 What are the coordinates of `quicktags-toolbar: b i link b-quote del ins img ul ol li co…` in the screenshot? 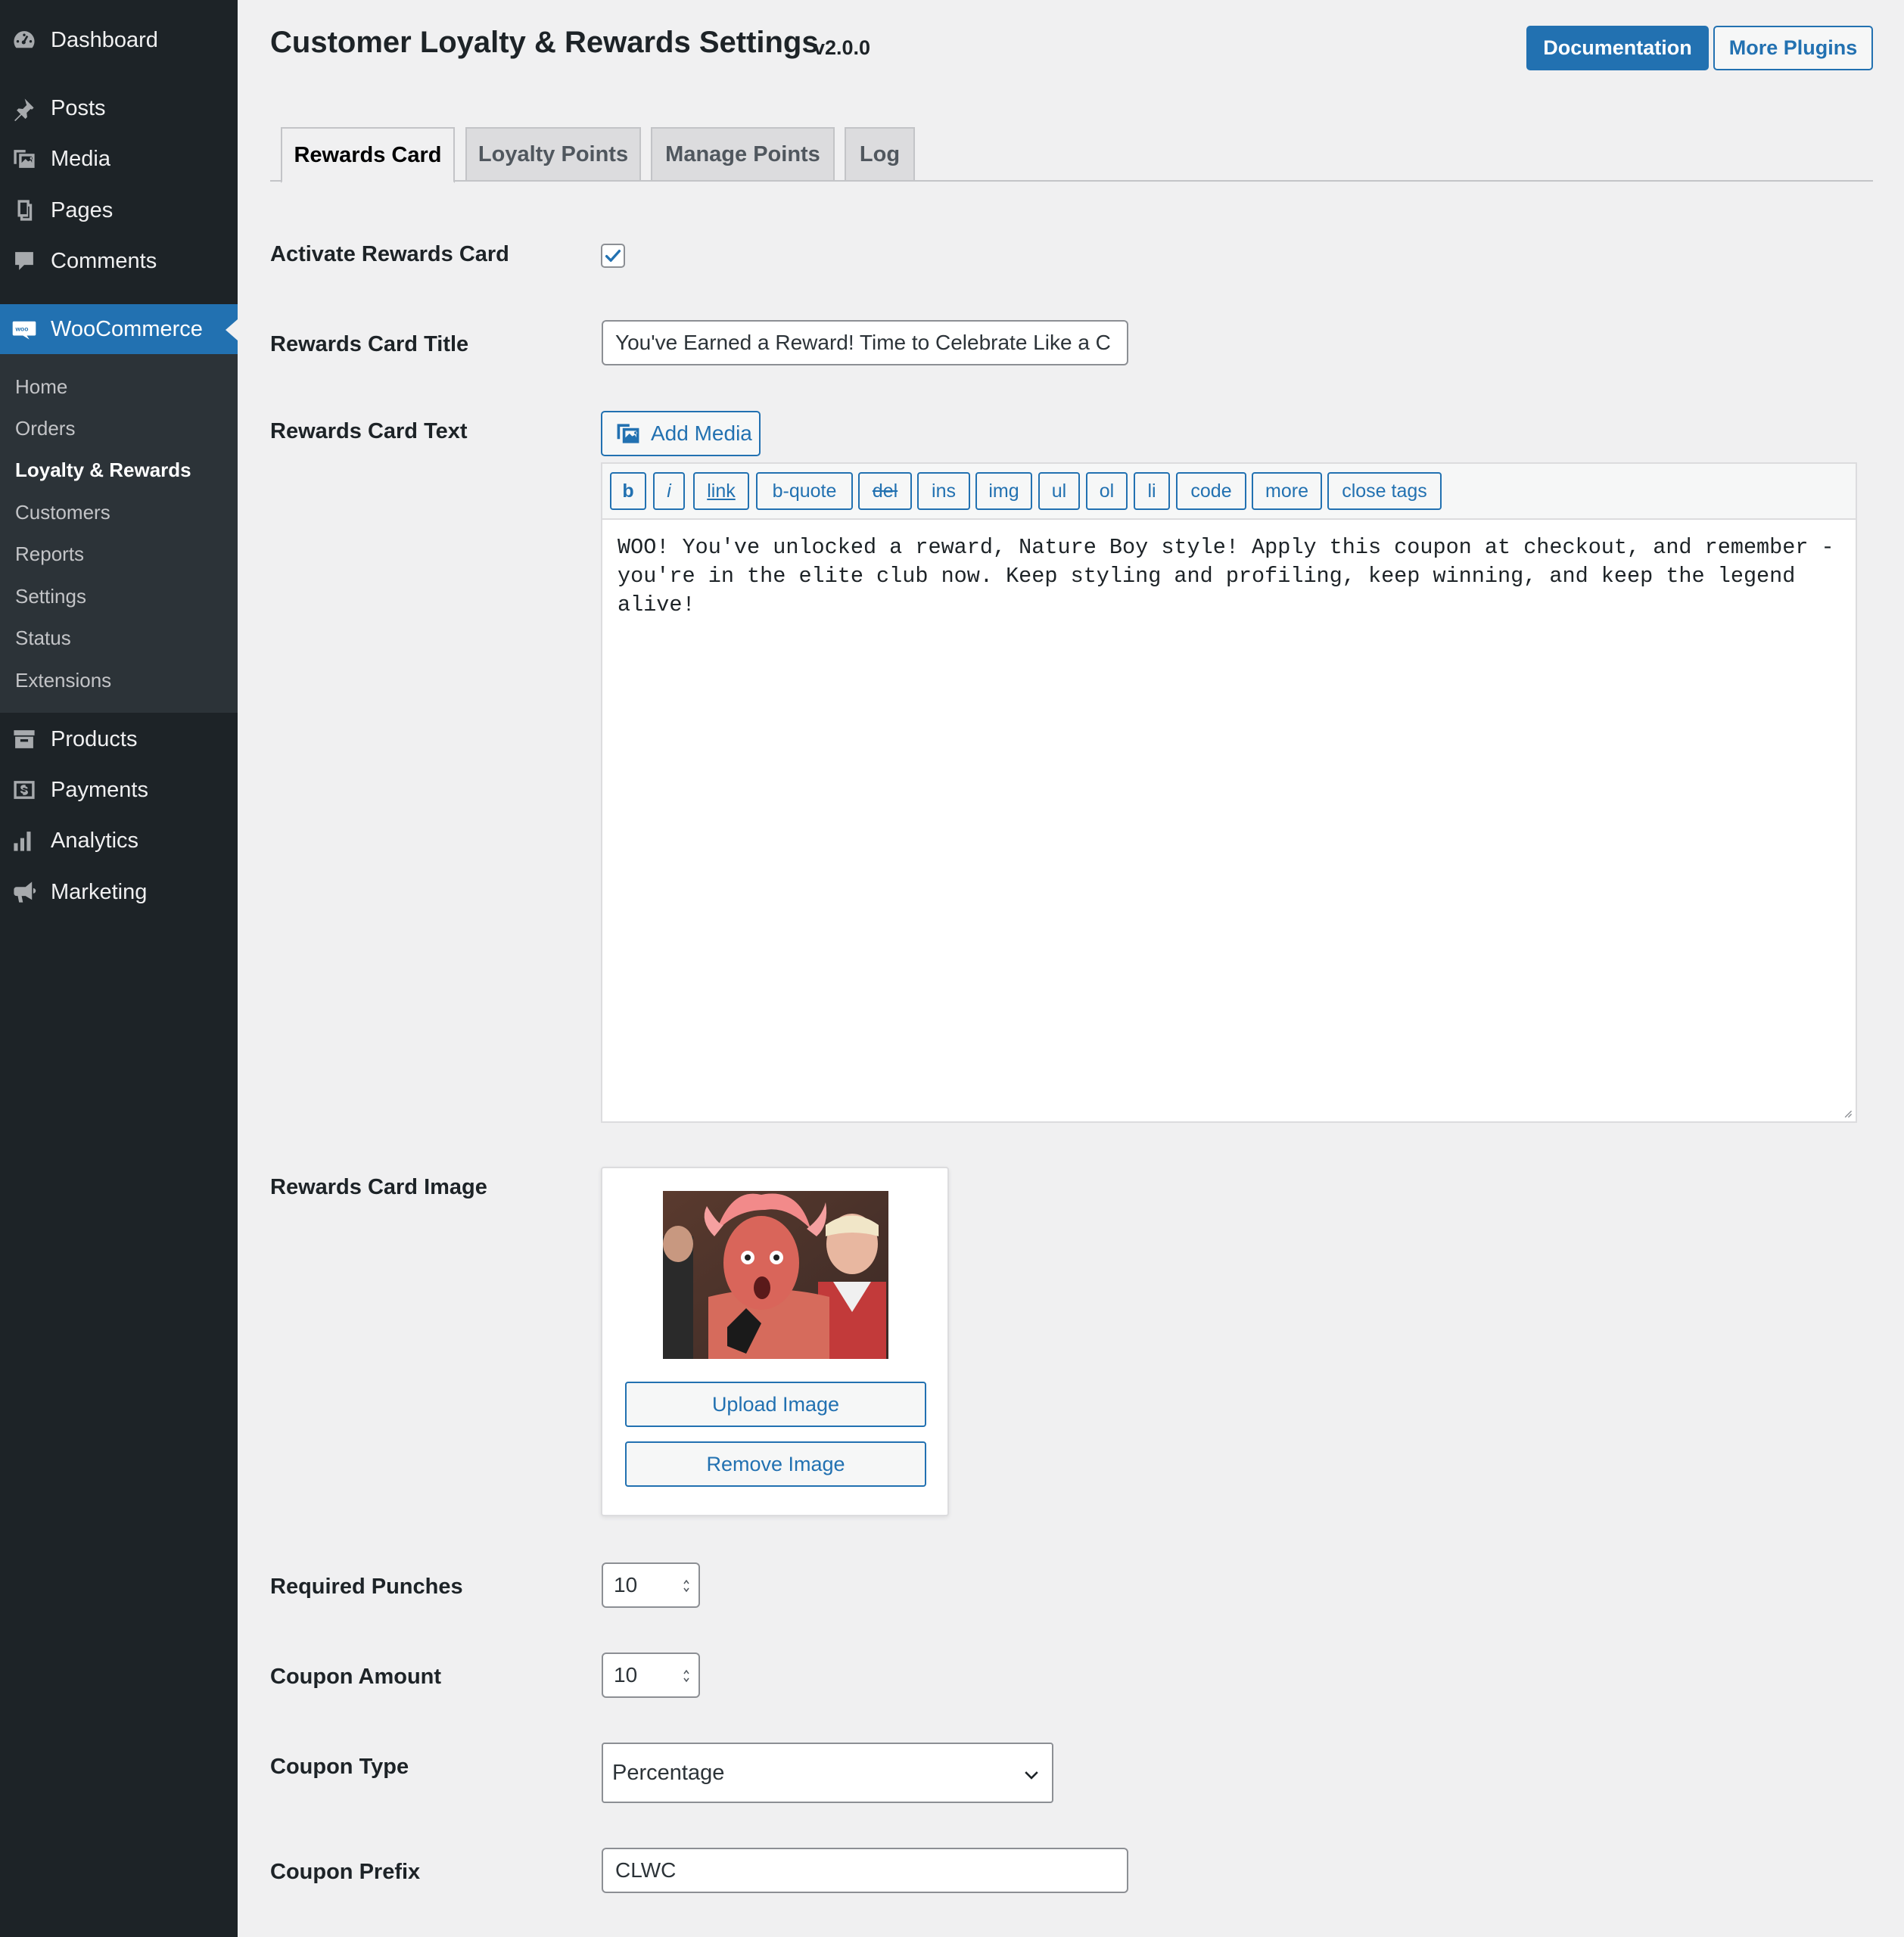 It's located at (1229, 492).